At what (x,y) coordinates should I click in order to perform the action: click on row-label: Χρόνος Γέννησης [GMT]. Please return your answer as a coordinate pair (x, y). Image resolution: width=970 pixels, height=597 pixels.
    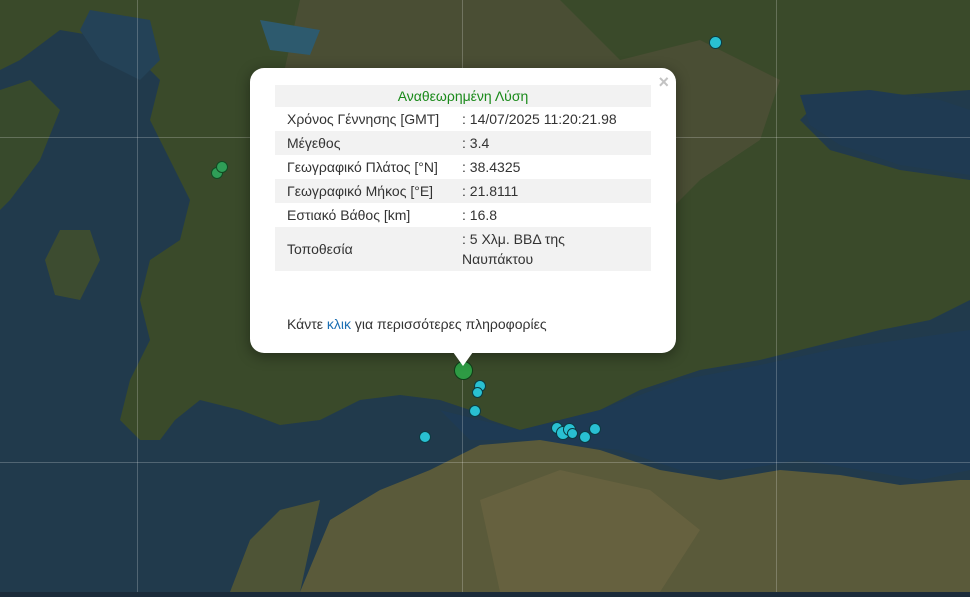
    Looking at the image, I should click on (363, 119).